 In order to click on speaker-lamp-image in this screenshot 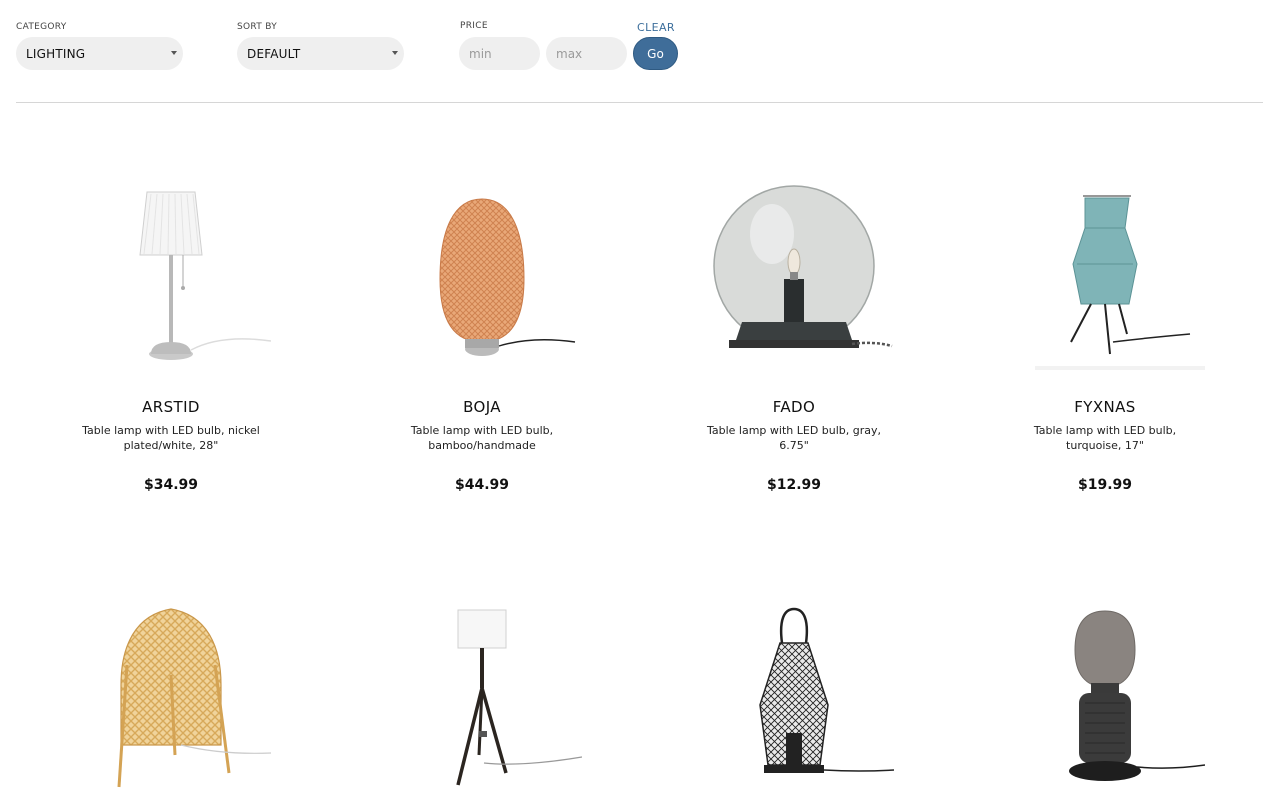, I will do `click(1105, 700)`.